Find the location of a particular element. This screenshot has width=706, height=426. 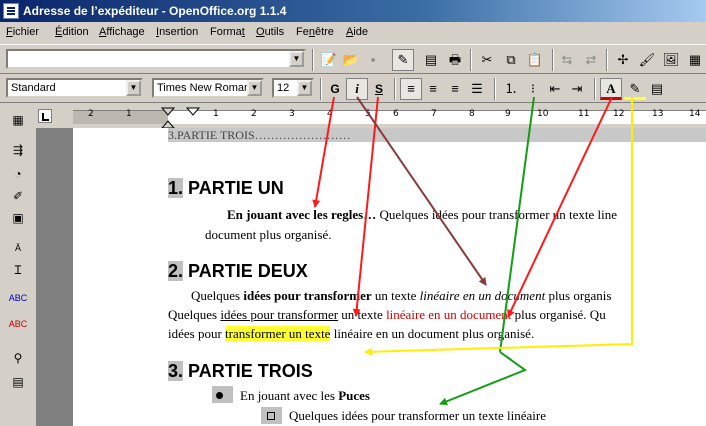

italic-button: i is located at coordinates (357, 89).